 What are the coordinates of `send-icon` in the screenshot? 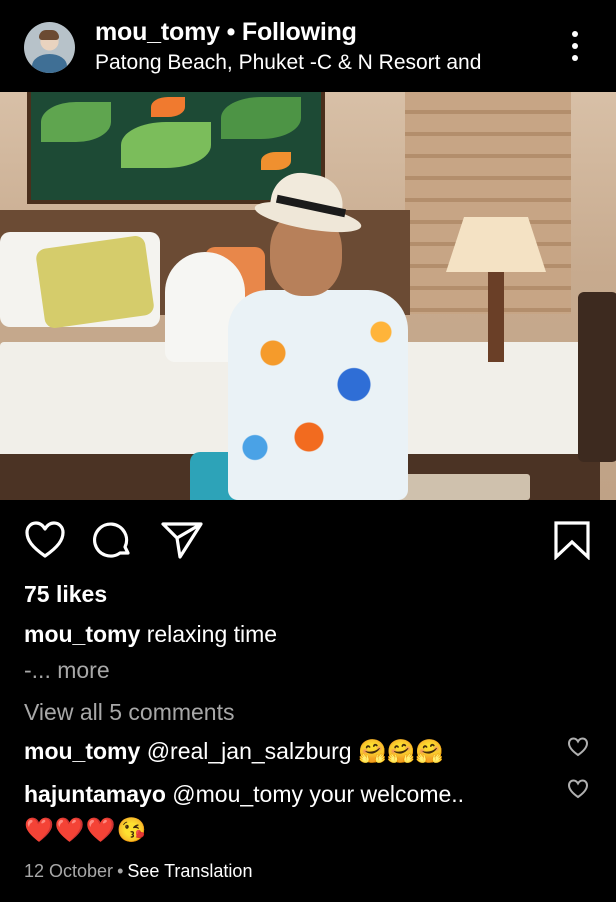 It's located at (182, 540).